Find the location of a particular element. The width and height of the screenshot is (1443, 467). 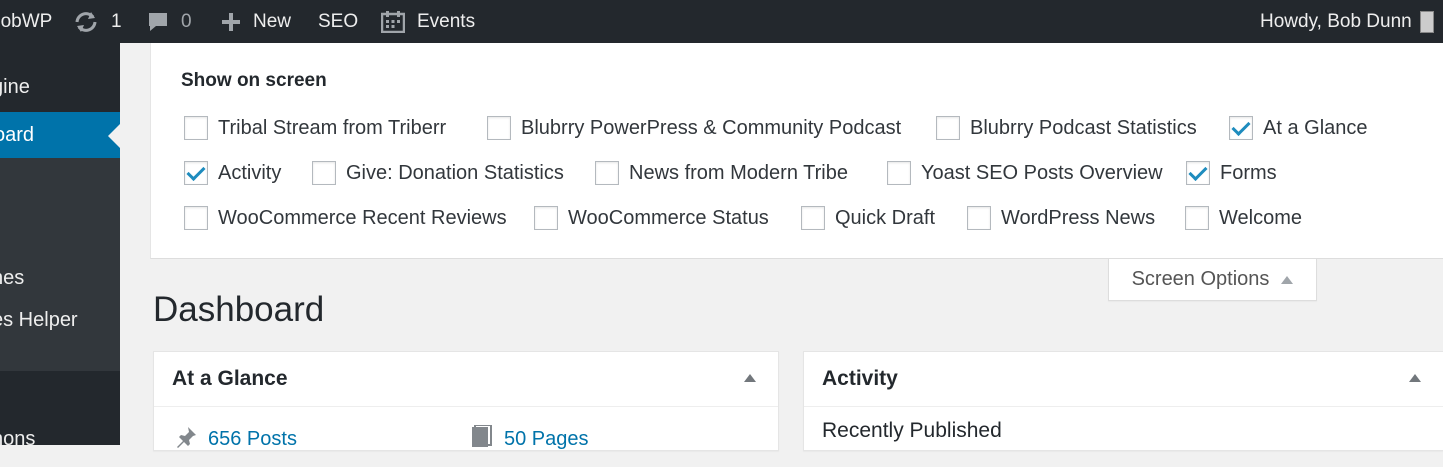

option-activity: Activity is located at coordinates (232, 173).